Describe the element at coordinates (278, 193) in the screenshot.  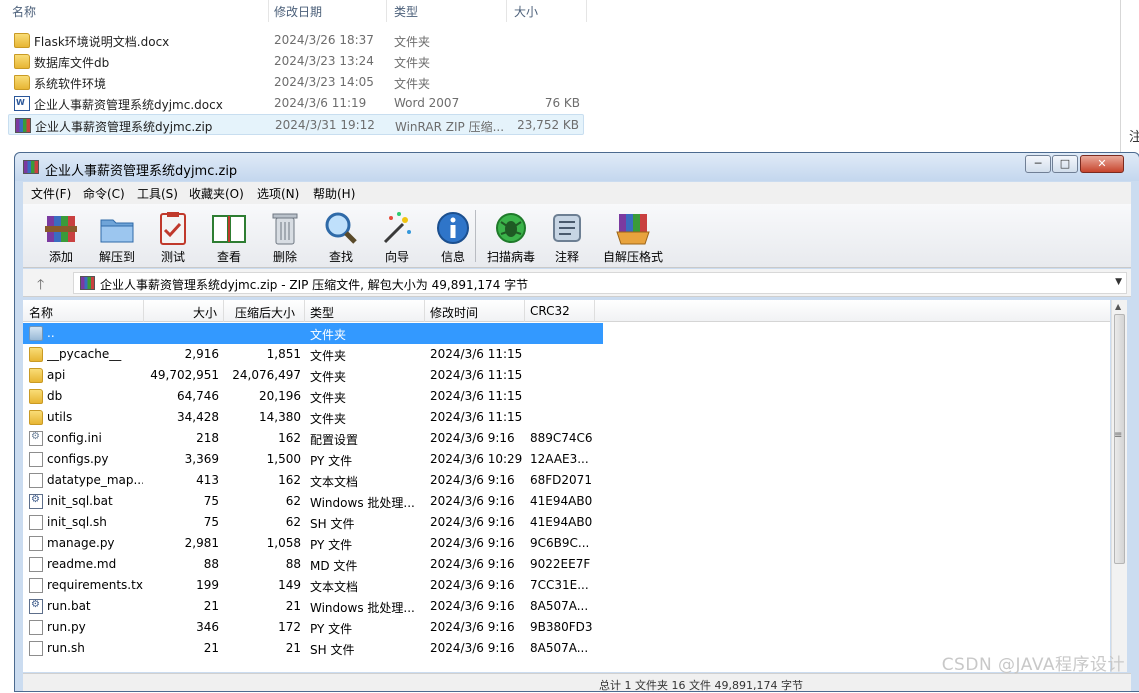
I see `menu-options: 选项(N)` at that location.